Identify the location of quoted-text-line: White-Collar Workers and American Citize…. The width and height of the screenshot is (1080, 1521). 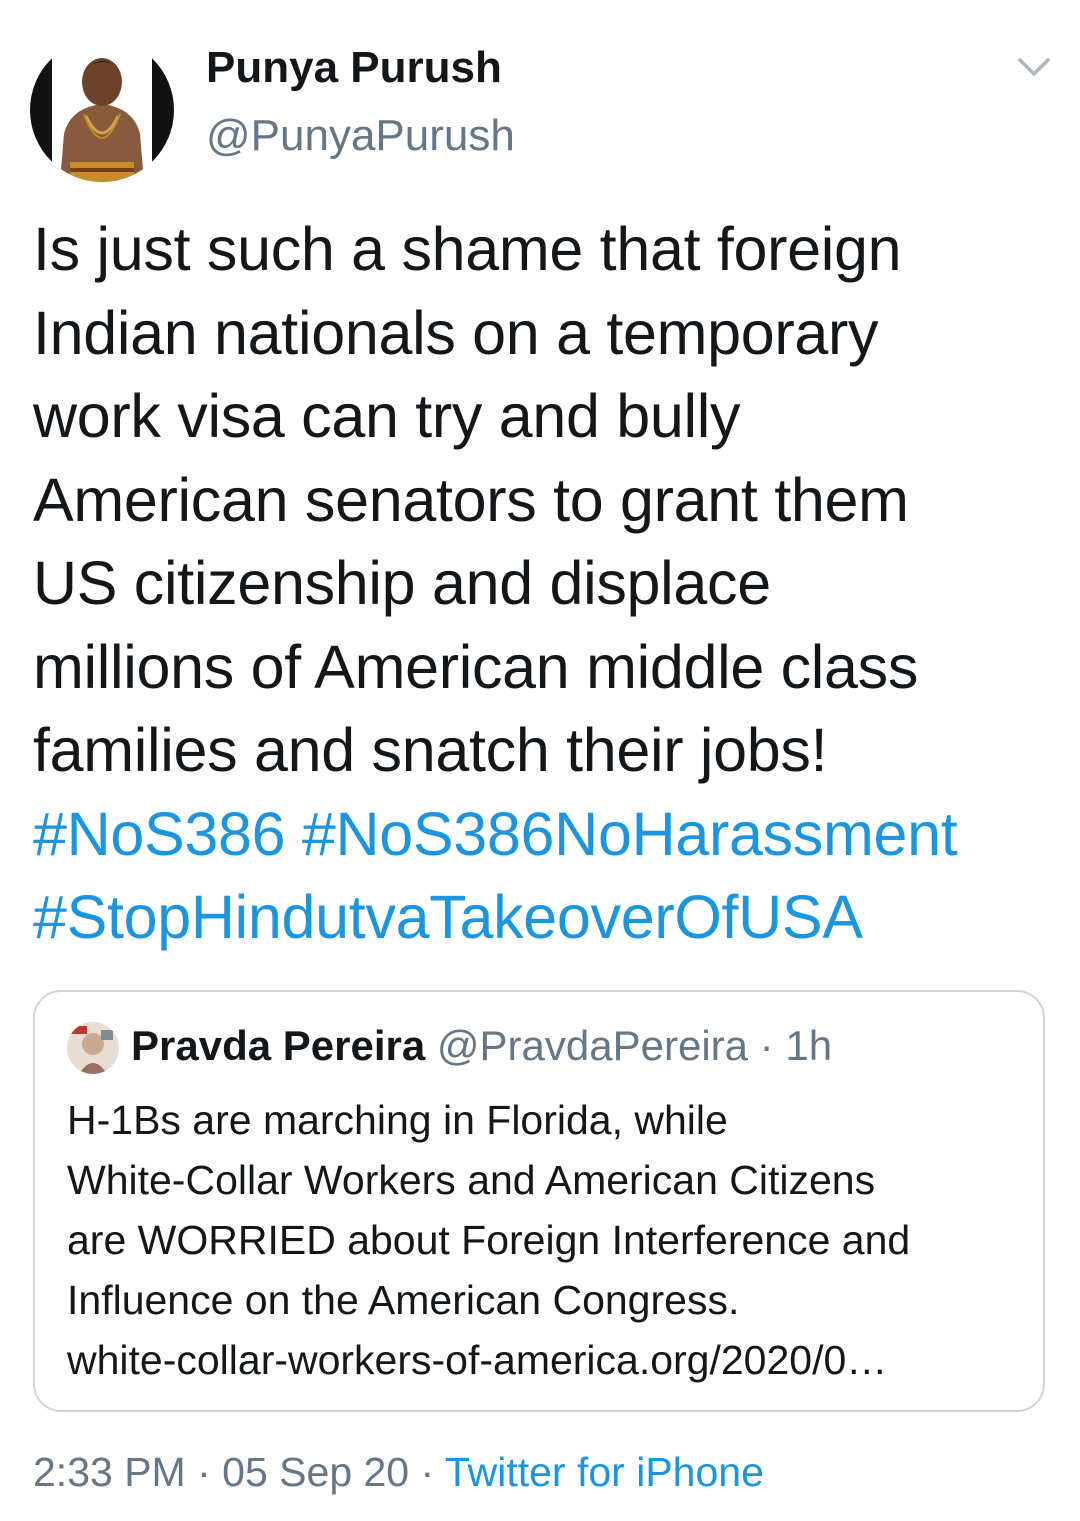
(471, 1180).